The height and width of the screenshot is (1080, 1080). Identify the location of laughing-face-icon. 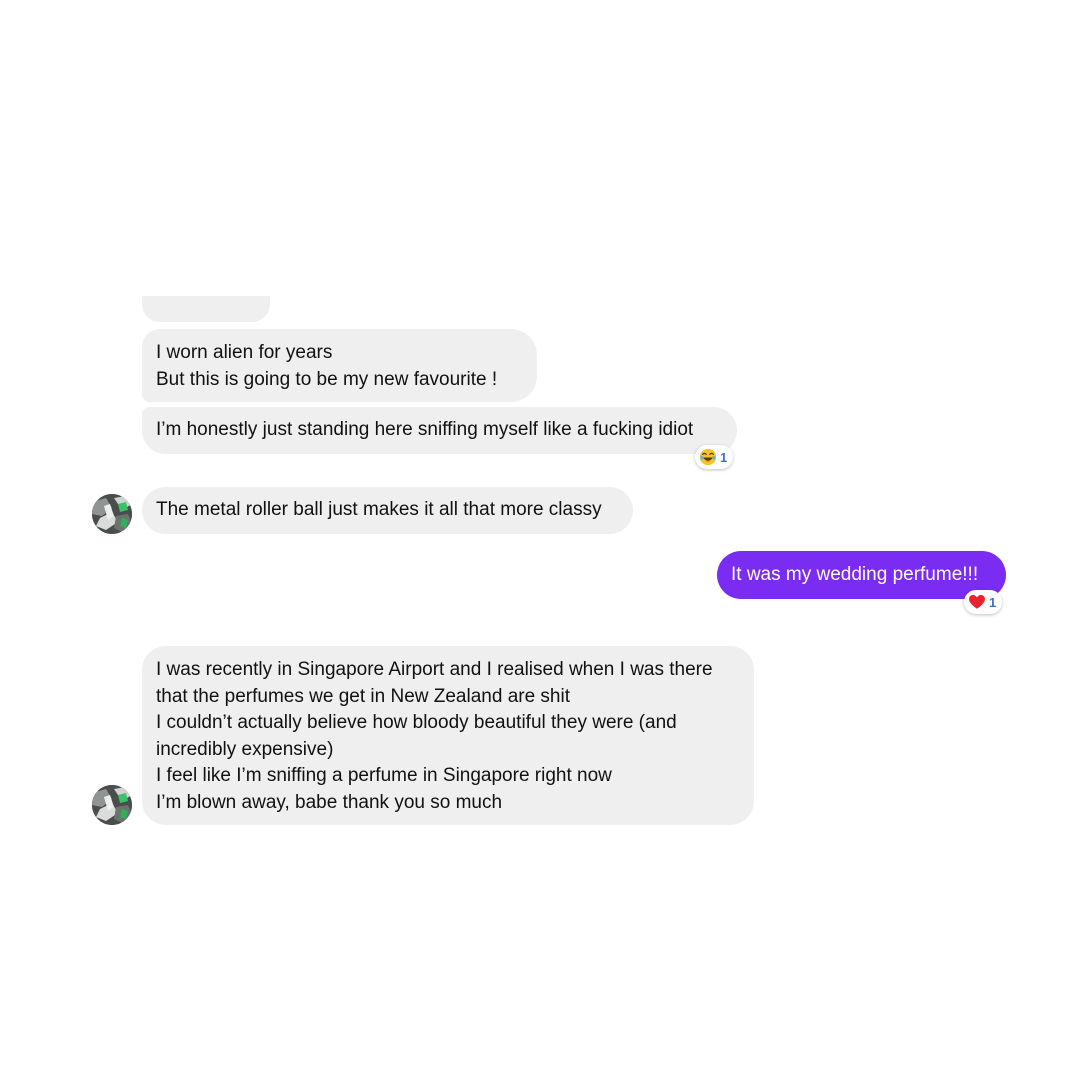
(708, 457).